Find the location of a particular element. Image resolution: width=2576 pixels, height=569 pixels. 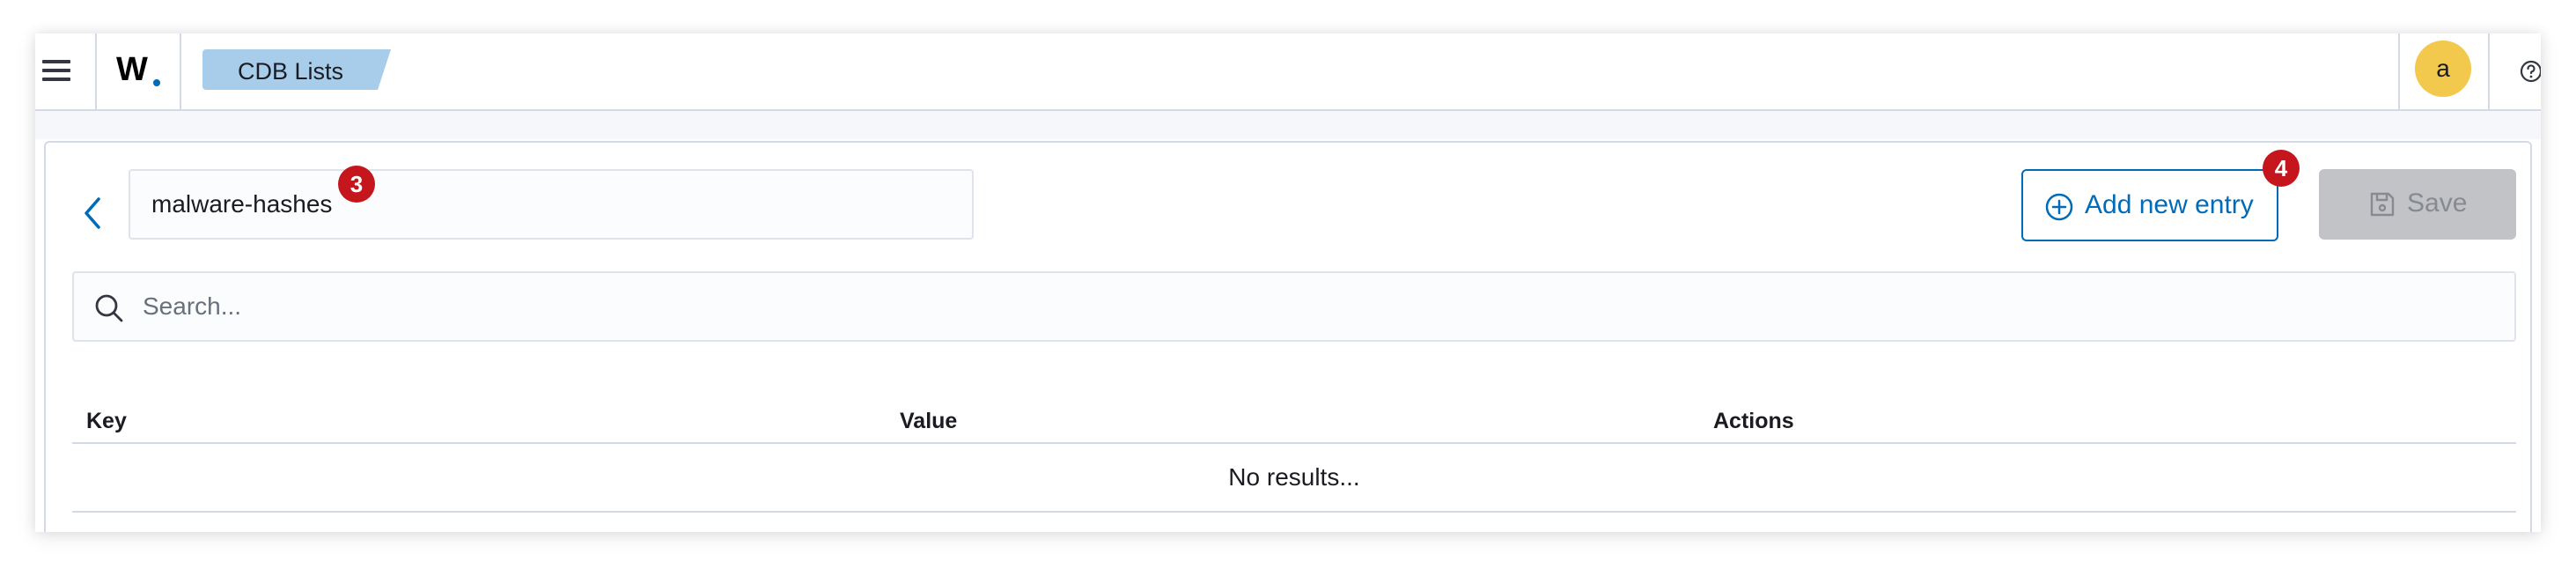

top-header: W CDB Lists a is located at coordinates (1288, 72).